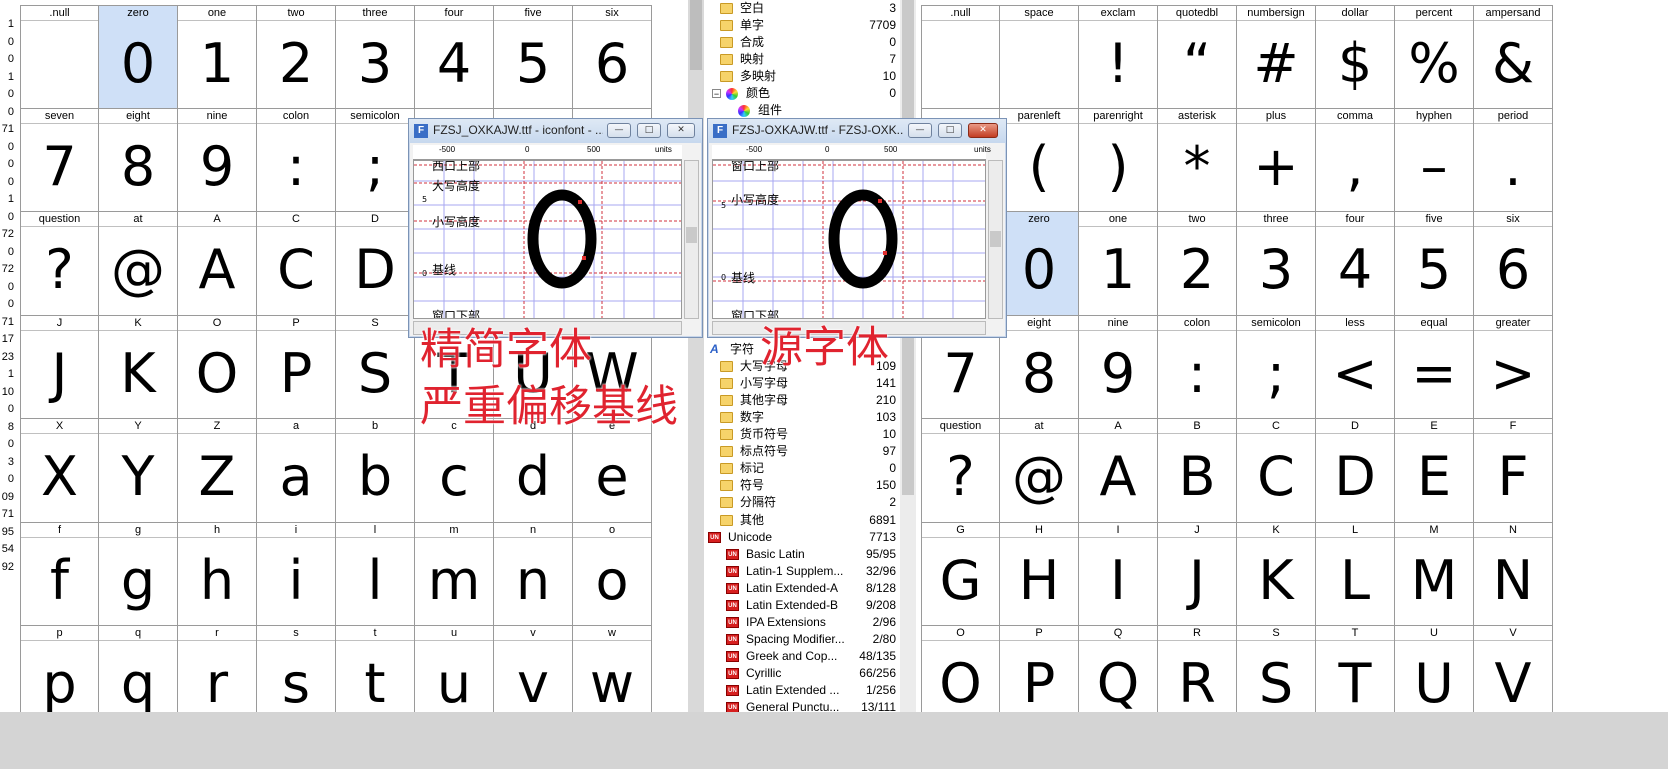 The width and height of the screenshot is (1668, 769). Describe the element at coordinates (804, 673) in the screenshot. I see `tree-item: UN Cyrillic 66/256` at that location.